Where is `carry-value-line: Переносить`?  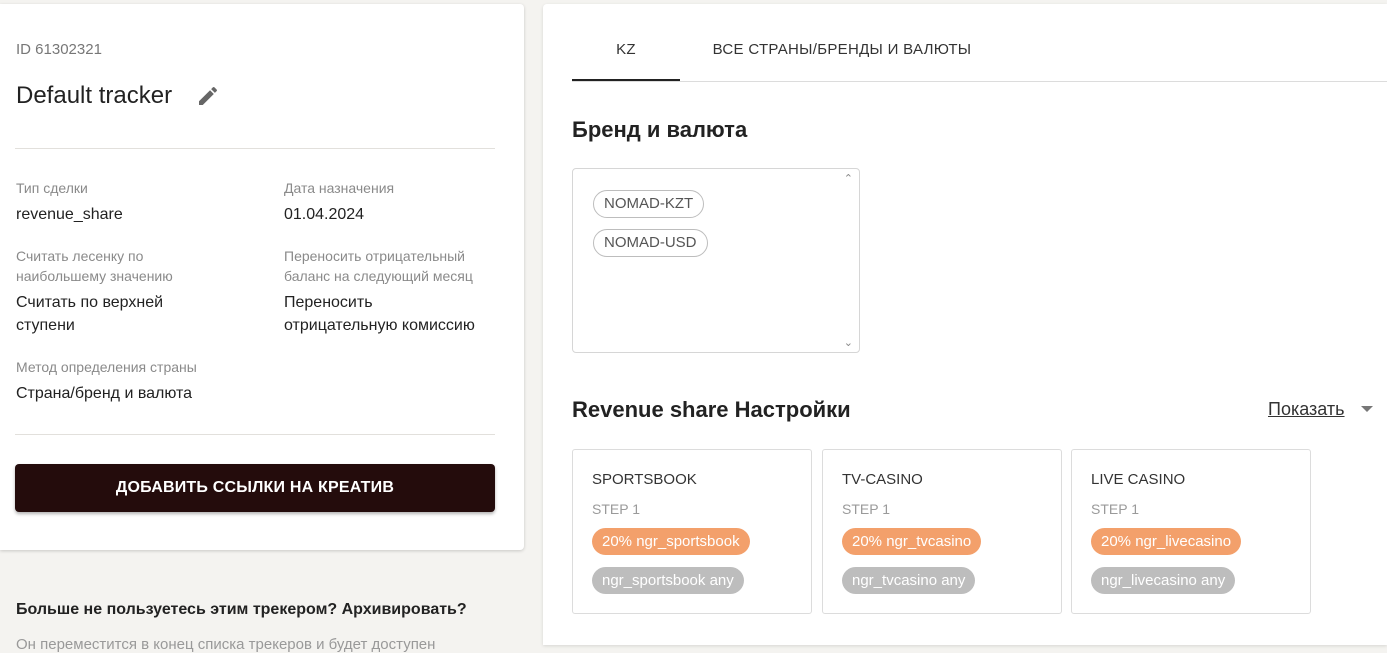
carry-value-line: Переносить is located at coordinates (328, 302).